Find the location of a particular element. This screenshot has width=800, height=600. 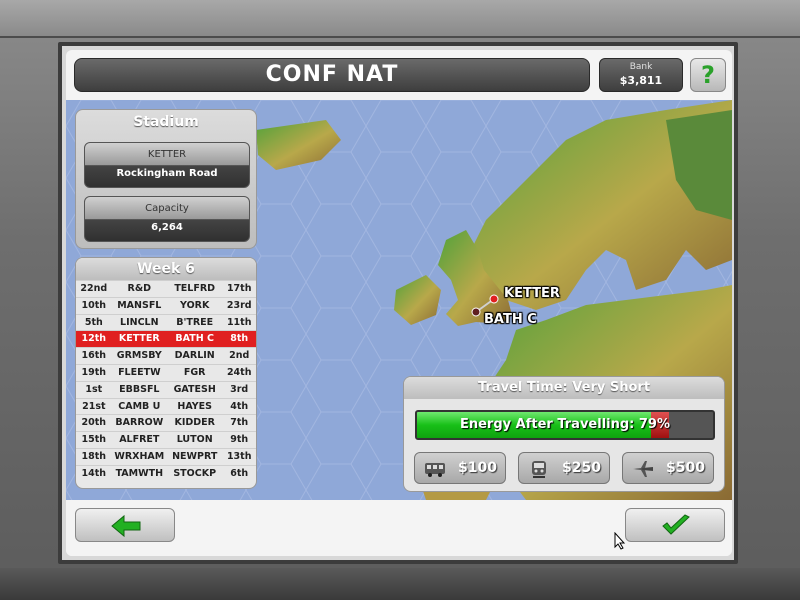

fixture-home-pos: 19th is located at coordinates (94, 372).